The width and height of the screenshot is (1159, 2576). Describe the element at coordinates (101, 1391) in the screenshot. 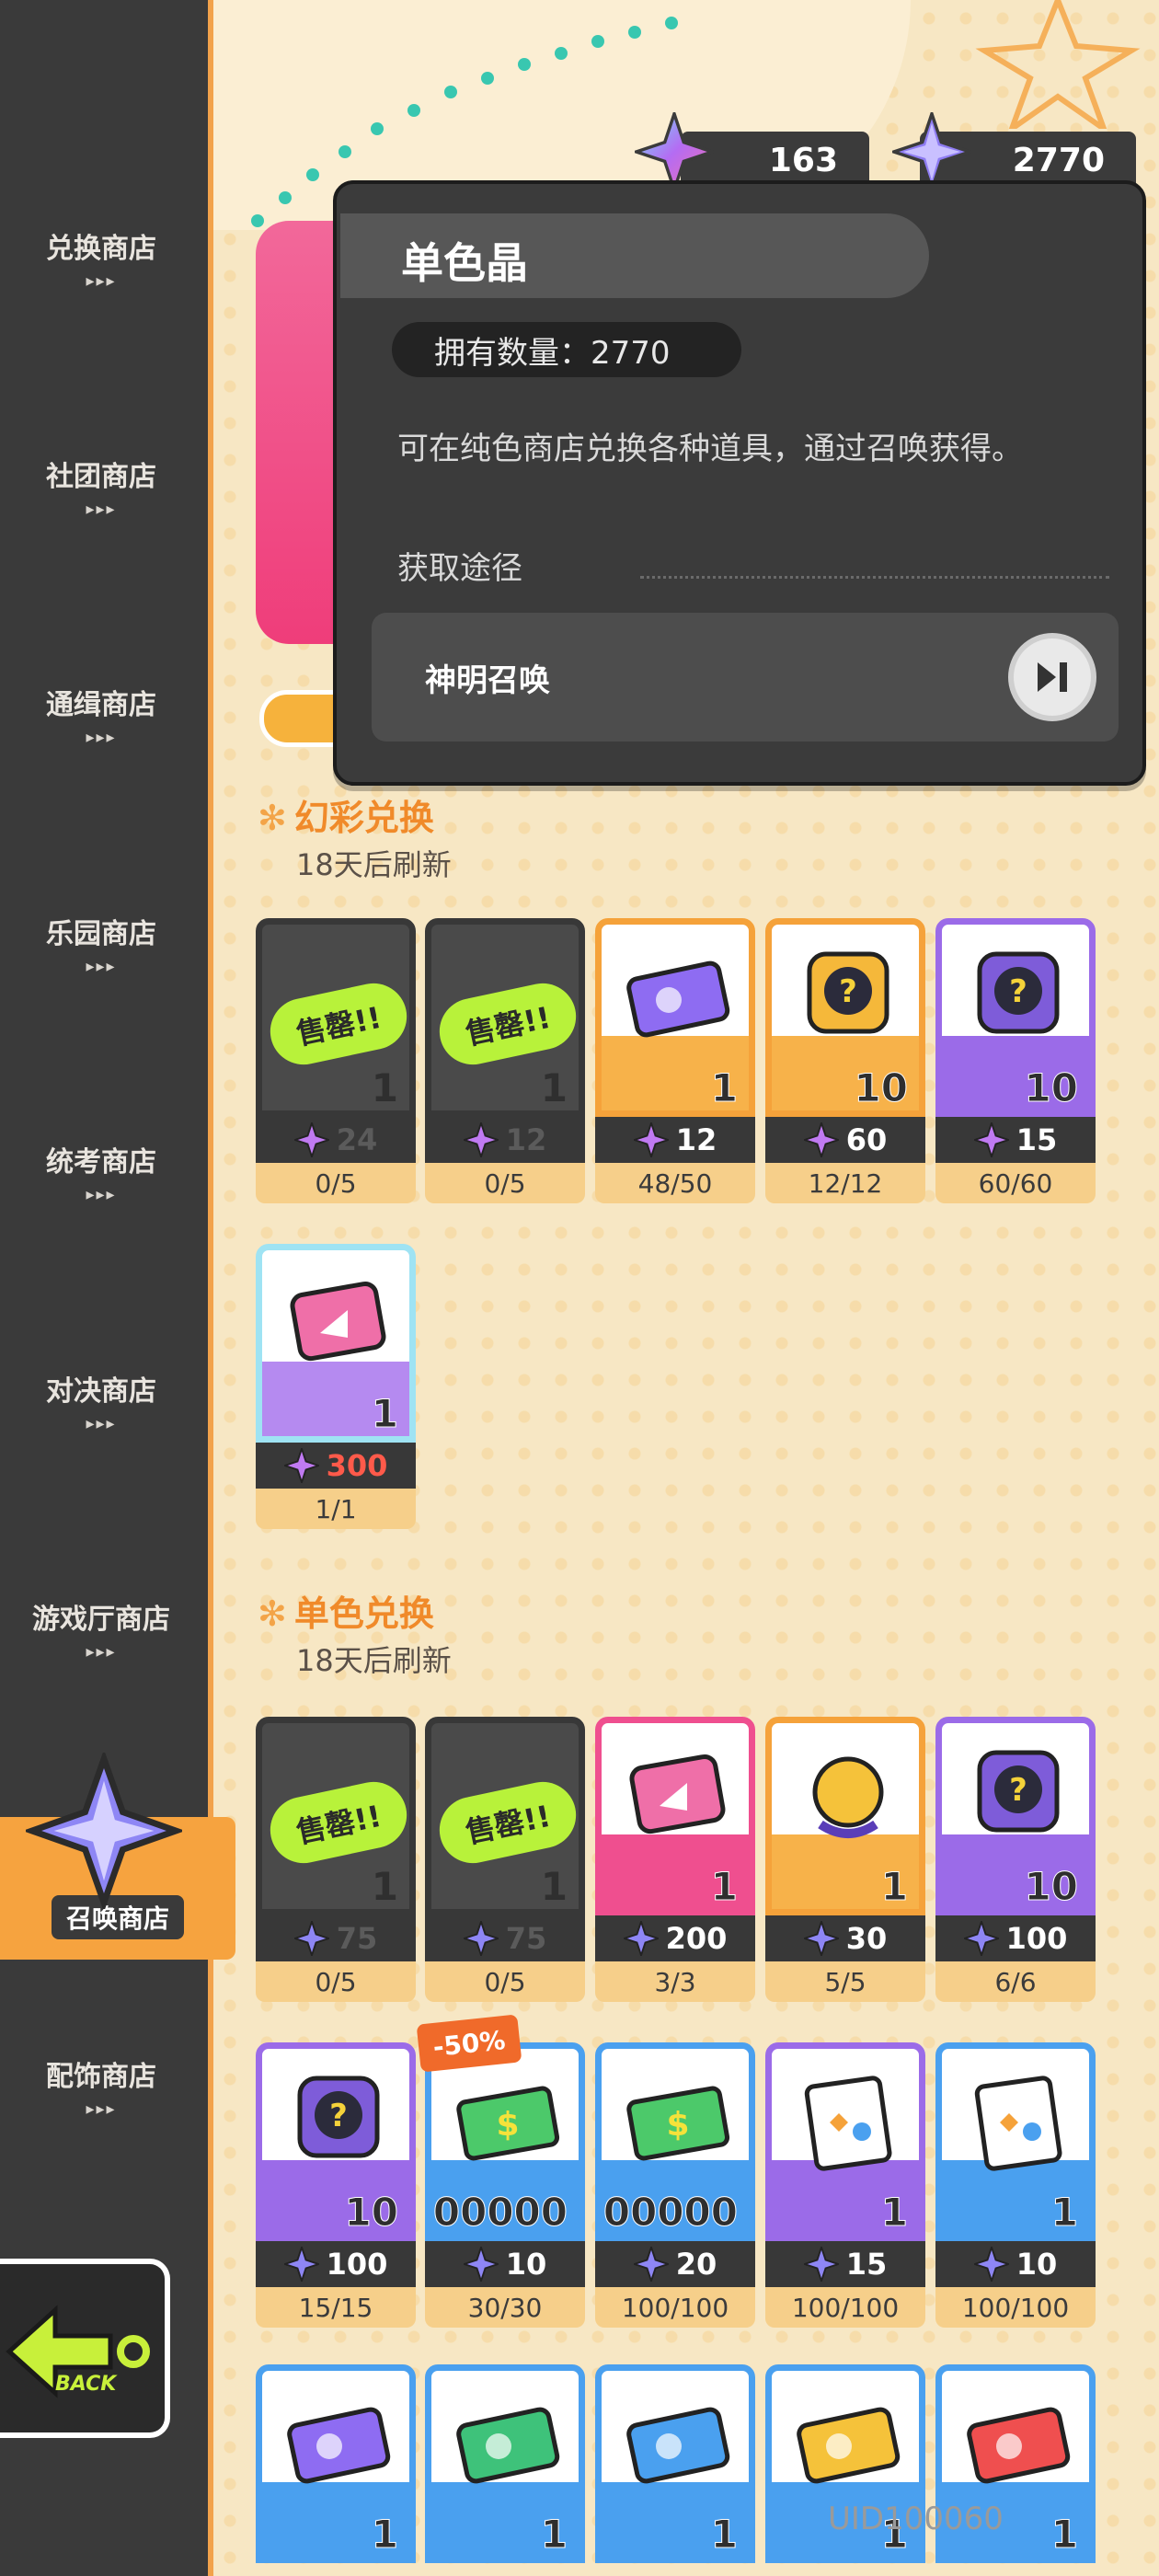

I see `sidebar-item-label: 对决商店` at that location.